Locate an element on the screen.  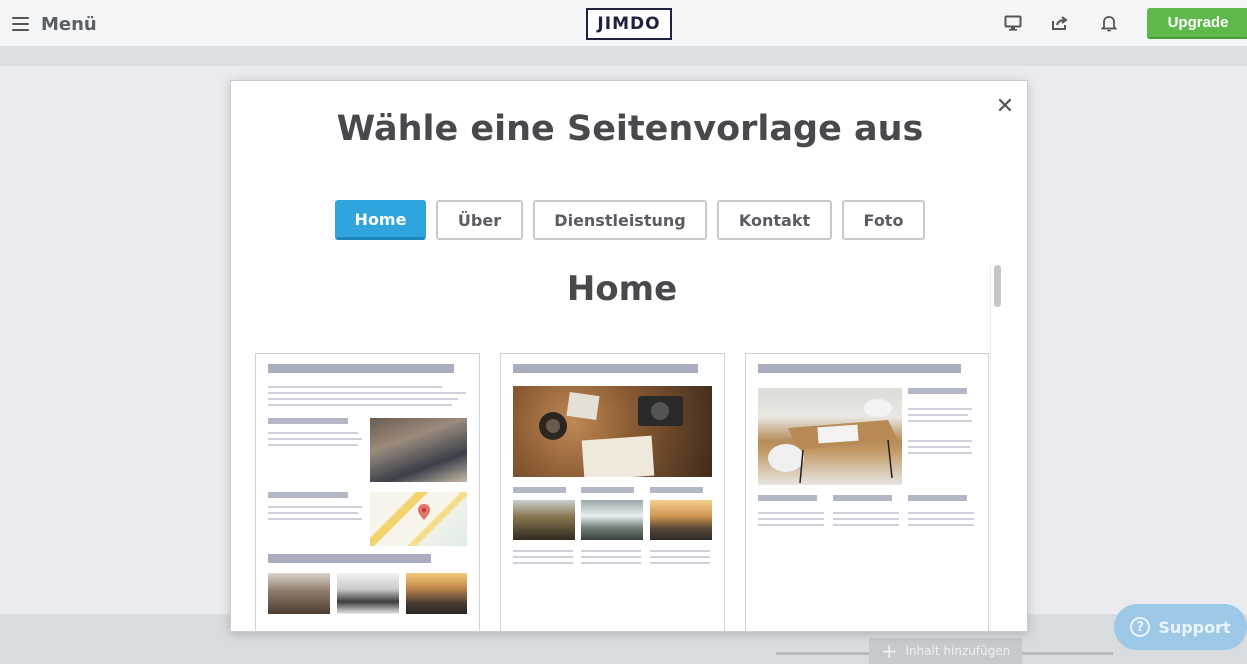
scrollbar-thumb is located at coordinates (997, 286).